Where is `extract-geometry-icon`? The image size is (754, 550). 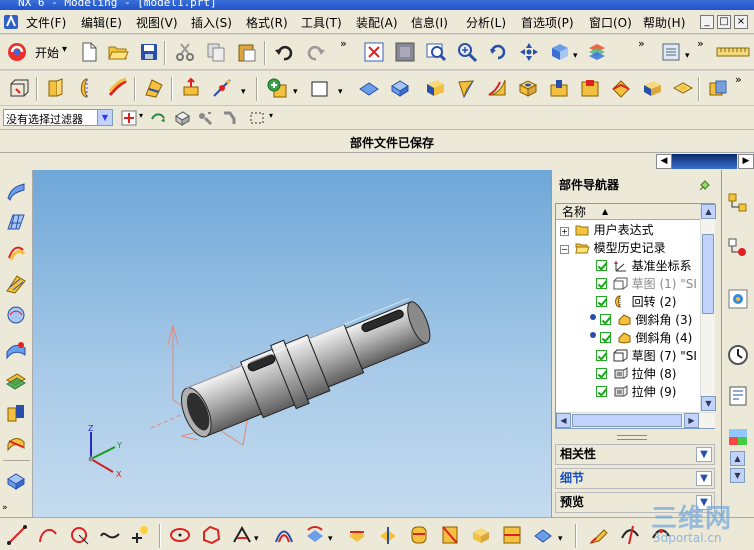 extract-geometry-icon is located at coordinates (16, 481).